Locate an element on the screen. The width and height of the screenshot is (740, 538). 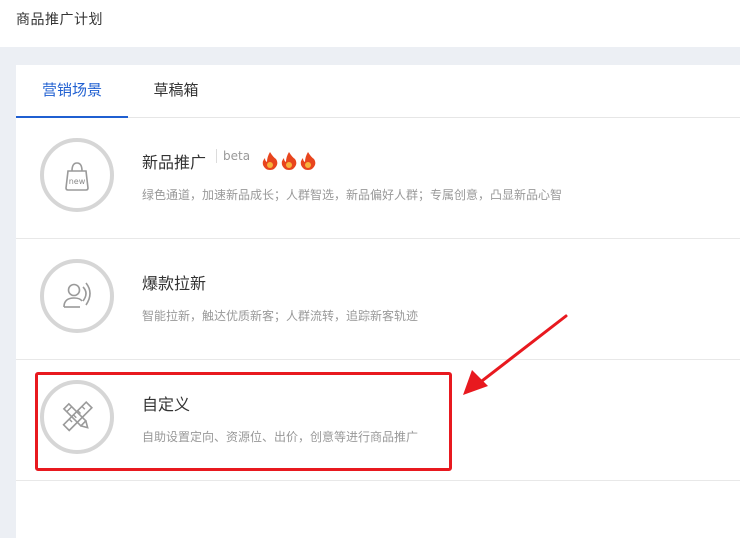
scene-icon-ring: new is located at coordinates (77, 175).